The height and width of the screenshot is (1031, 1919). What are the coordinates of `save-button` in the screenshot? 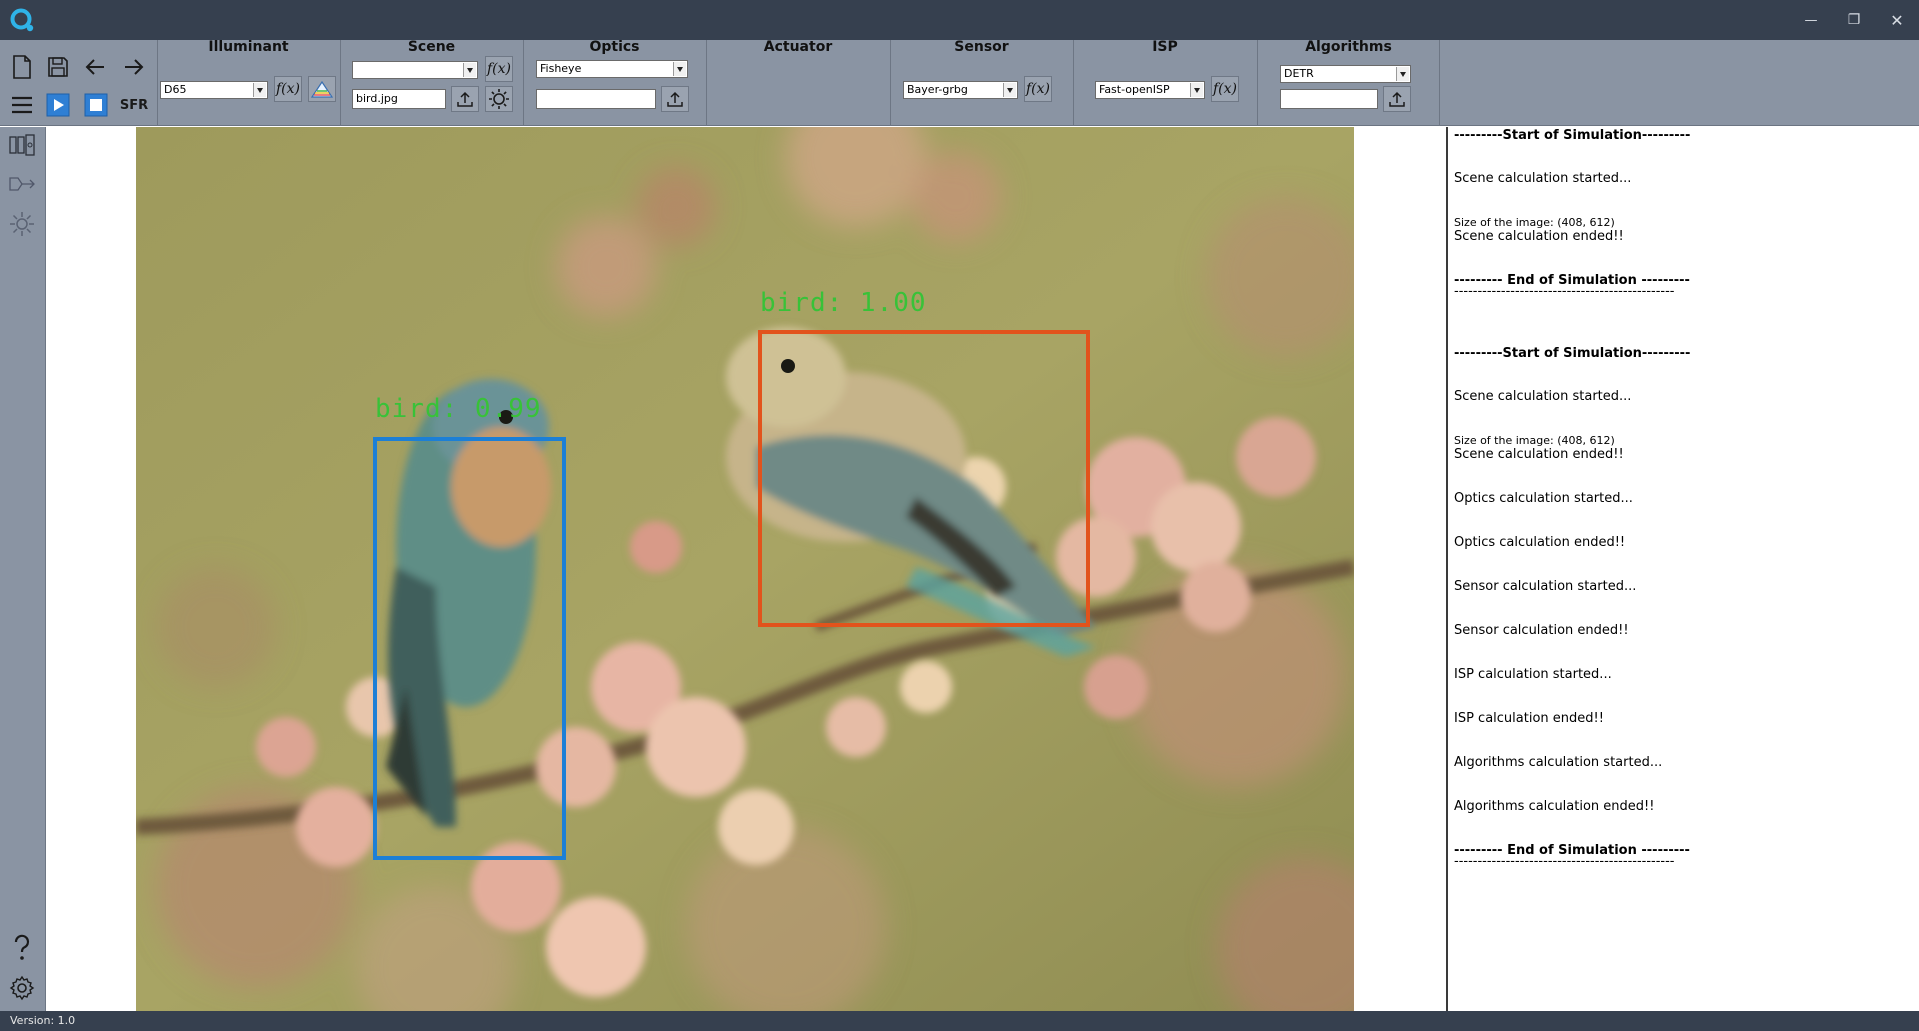 It's located at (58, 67).